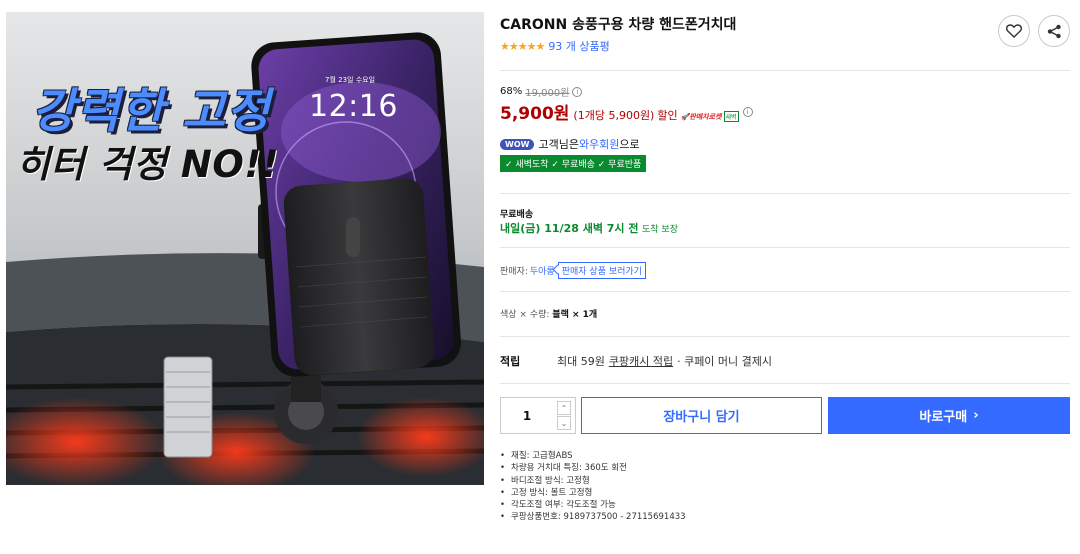 This screenshot has width=1080, height=554. What do you see at coordinates (701, 117) in the screenshot?
I see `seller-rocket-badge-icon: 🚀판매자로켓` at bounding box center [701, 117].